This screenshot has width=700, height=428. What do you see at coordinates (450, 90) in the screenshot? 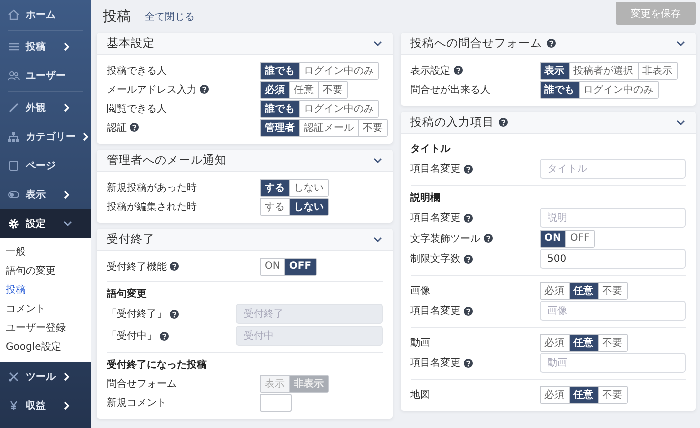
I see `field-label: 問合せが出来る人` at bounding box center [450, 90].